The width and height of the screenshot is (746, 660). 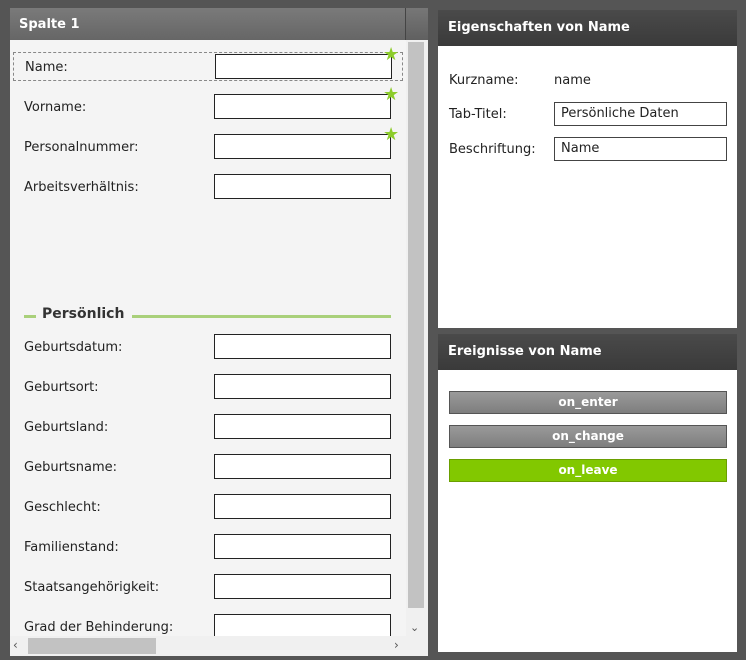 What do you see at coordinates (208, 387) in the screenshot?
I see `field-row-geburtsort: Geburtsort:` at bounding box center [208, 387].